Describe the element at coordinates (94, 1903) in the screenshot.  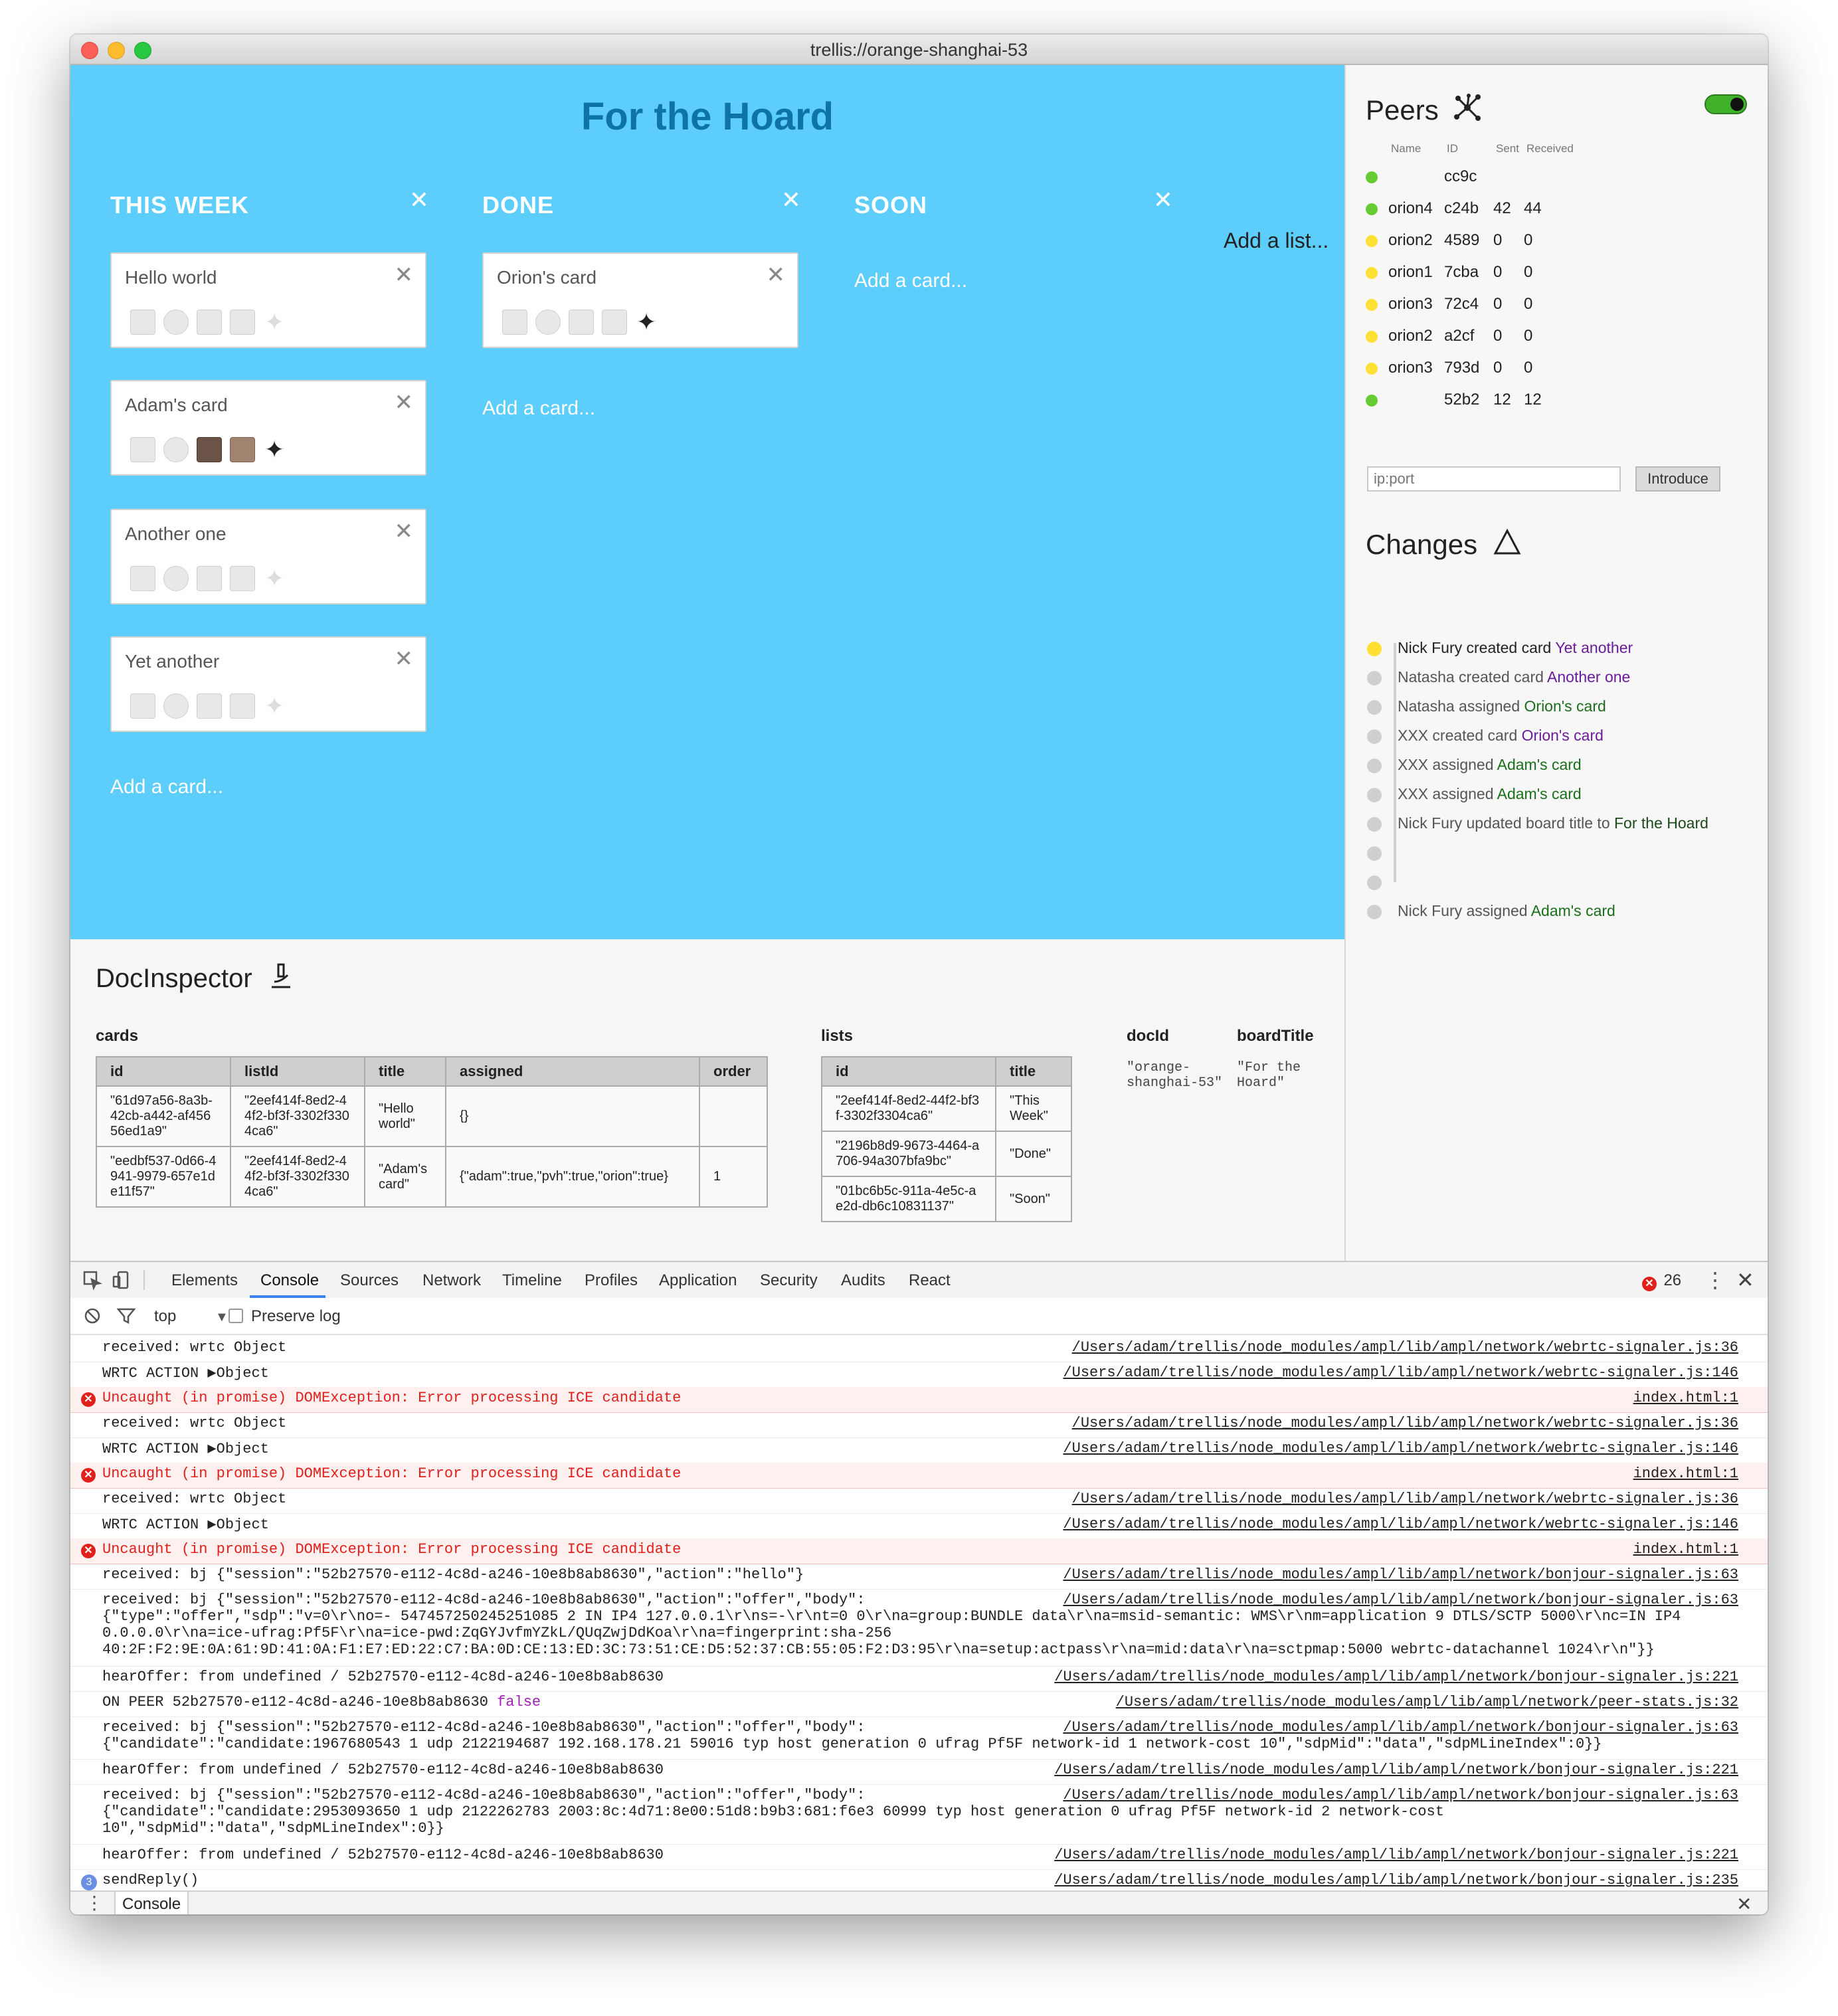
I see `drawer-menu-icon: ⋮` at that location.